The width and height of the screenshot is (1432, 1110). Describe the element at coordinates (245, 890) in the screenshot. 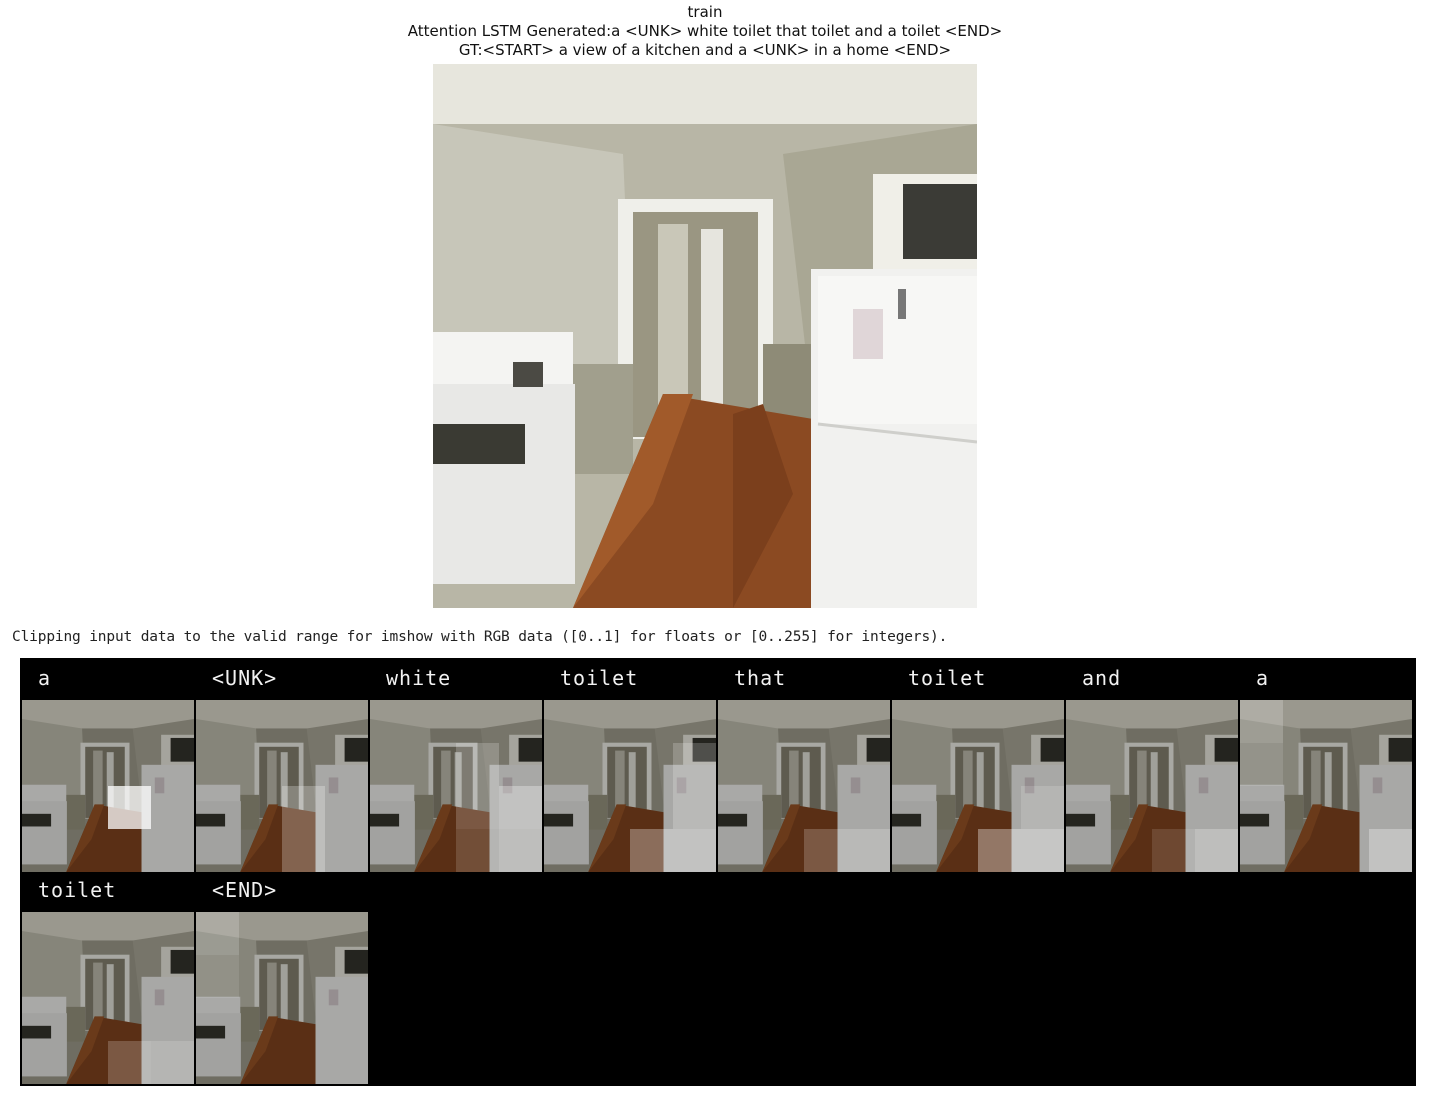

I see `attention-word: <END>` at that location.